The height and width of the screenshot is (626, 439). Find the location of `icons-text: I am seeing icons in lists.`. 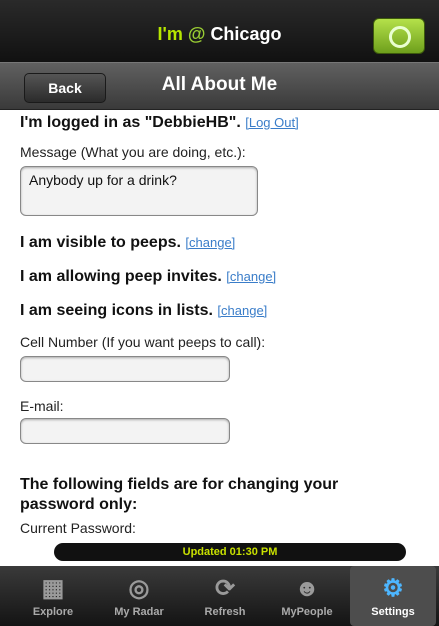

icons-text: I am seeing icons in lists. is located at coordinates (116, 310).